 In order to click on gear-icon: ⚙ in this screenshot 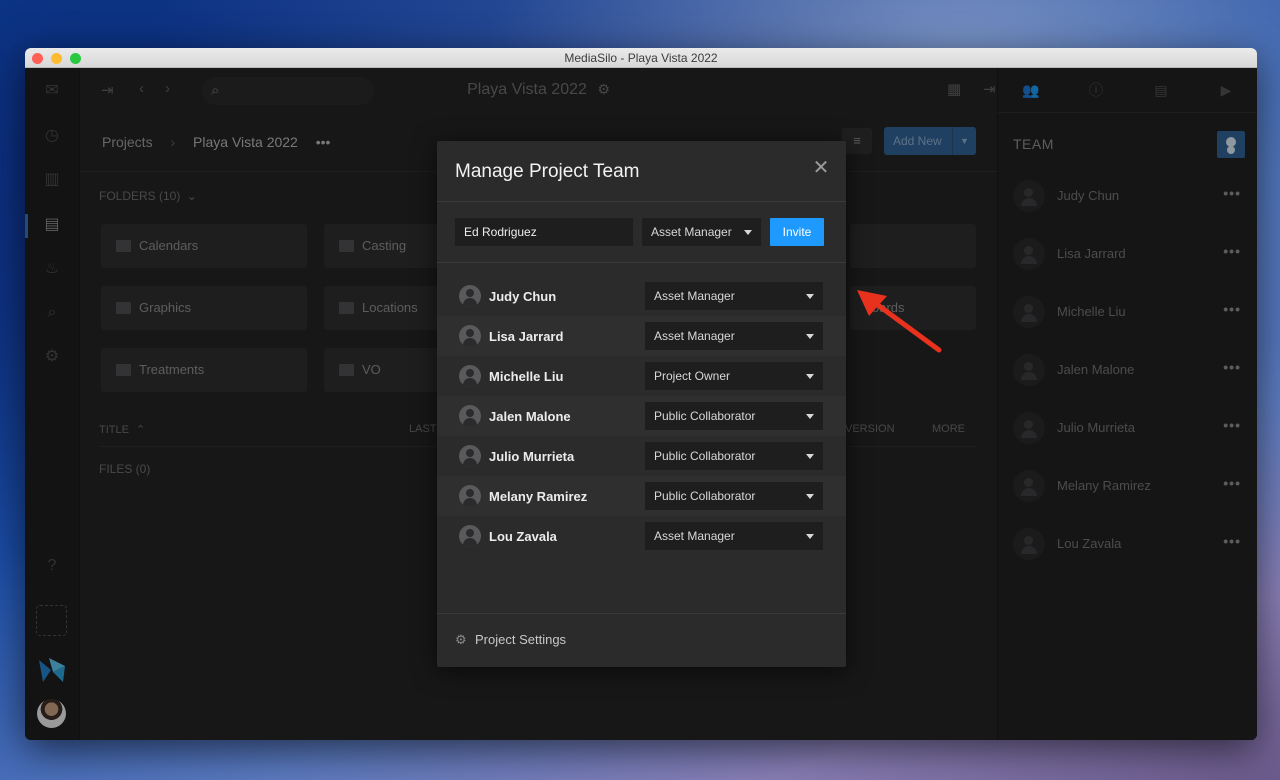, I will do `click(461, 639)`.